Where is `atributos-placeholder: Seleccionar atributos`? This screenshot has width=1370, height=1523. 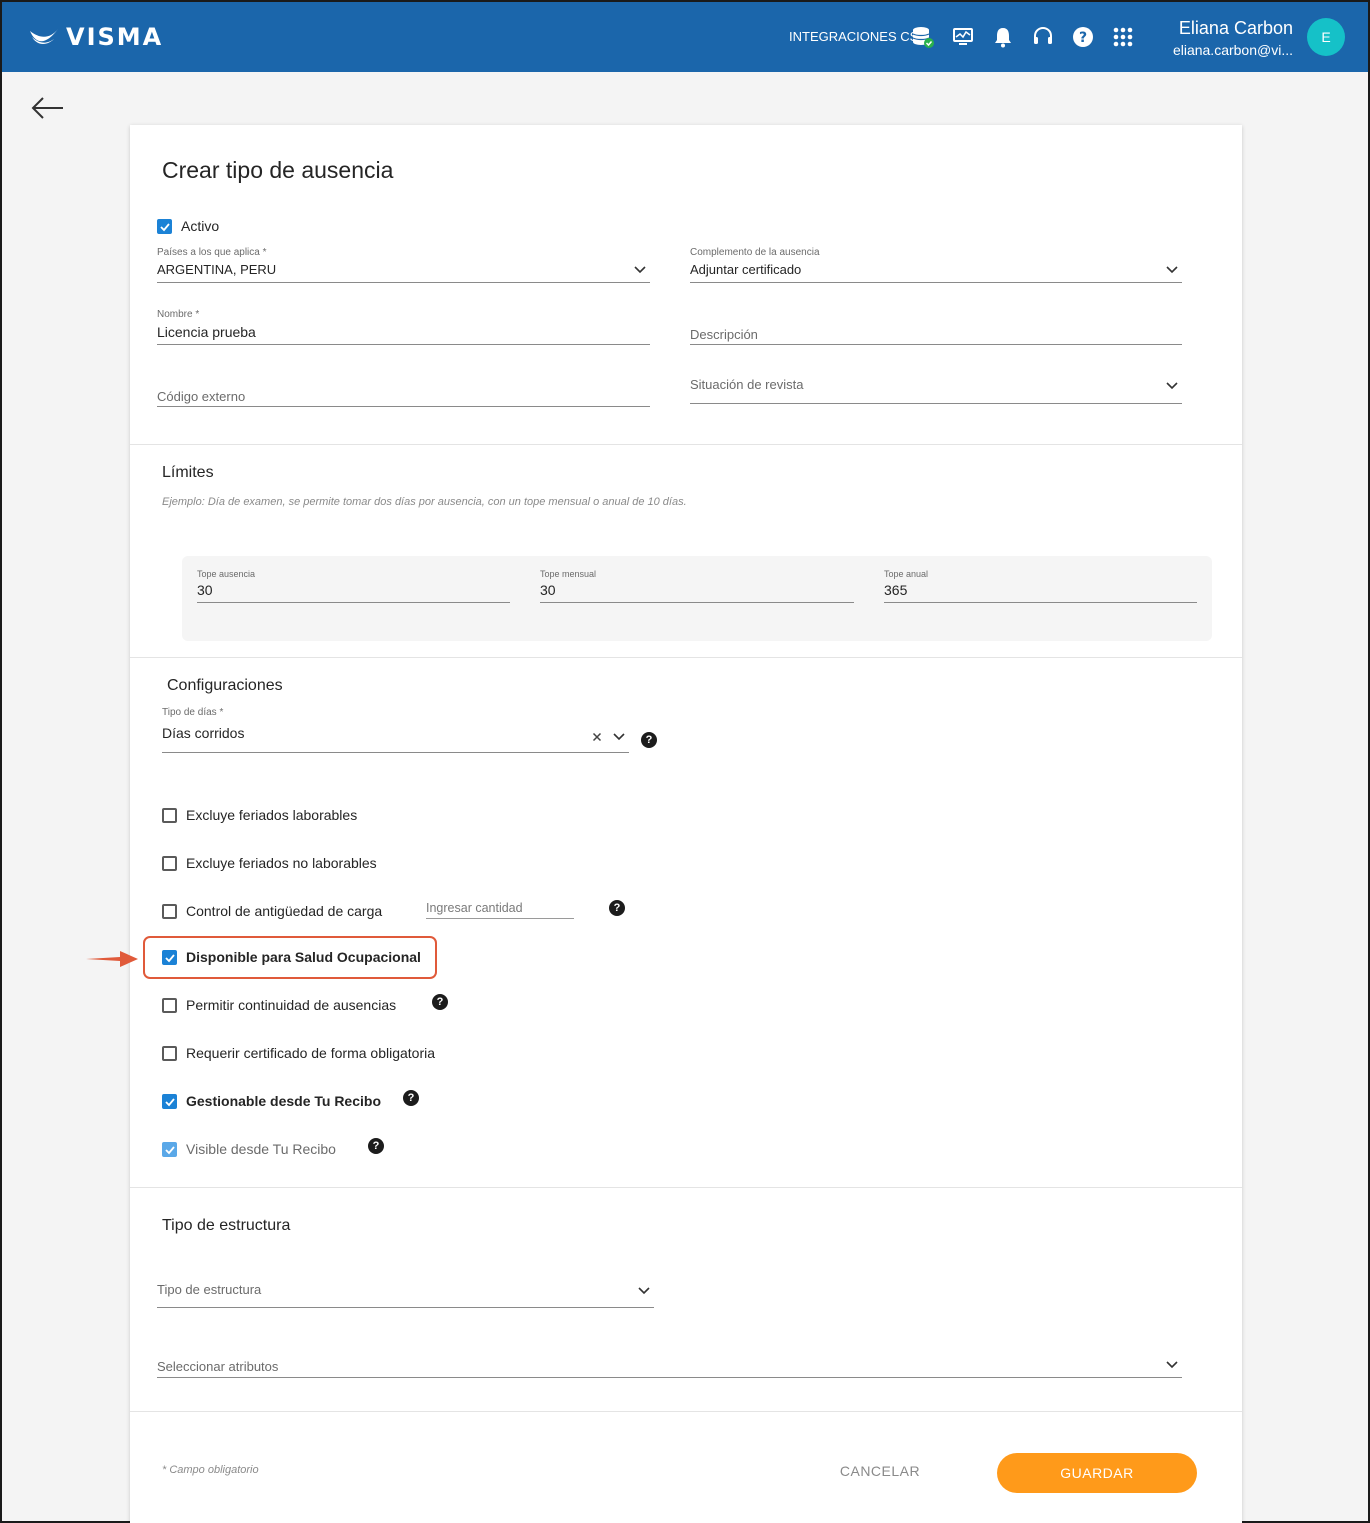
atributos-placeholder: Seleccionar atributos is located at coordinates (218, 1366).